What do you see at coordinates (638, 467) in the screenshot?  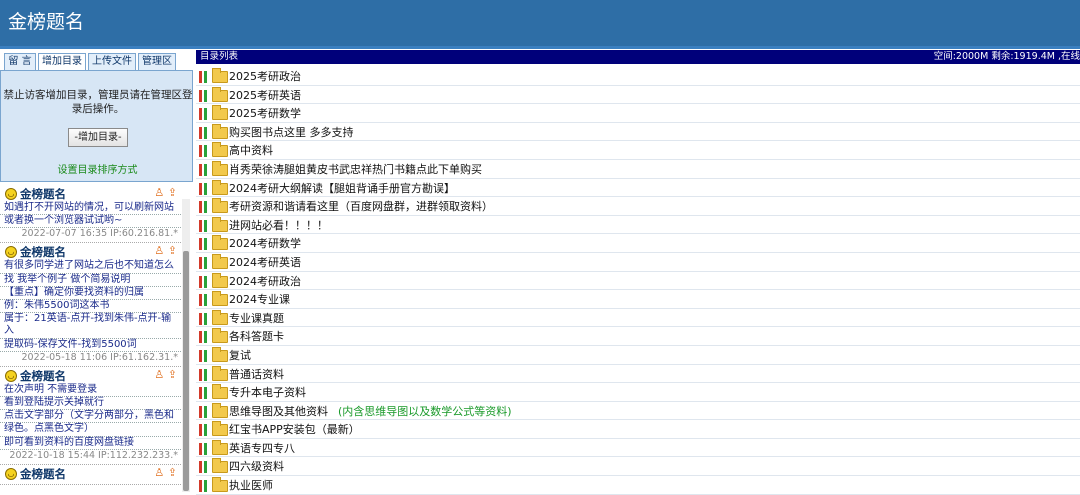 I see `directory-row: 四六级资料` at bounding box center [638, 467].